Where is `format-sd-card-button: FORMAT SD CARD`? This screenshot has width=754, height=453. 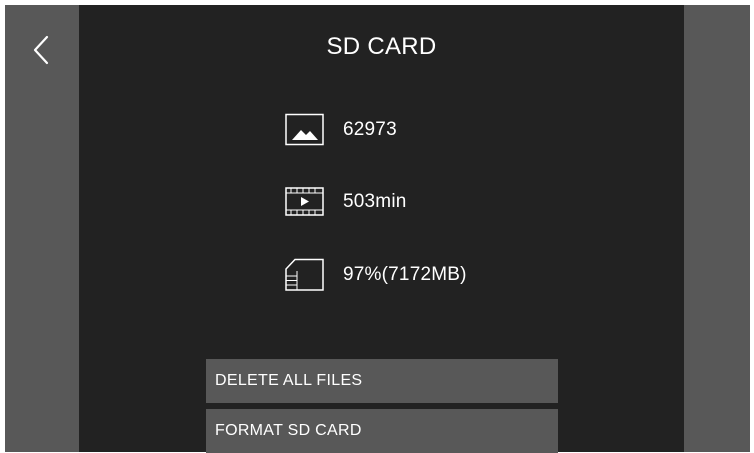
format-sd-card-button: FORMAT SD CARD is located at coordinates (382, 431).